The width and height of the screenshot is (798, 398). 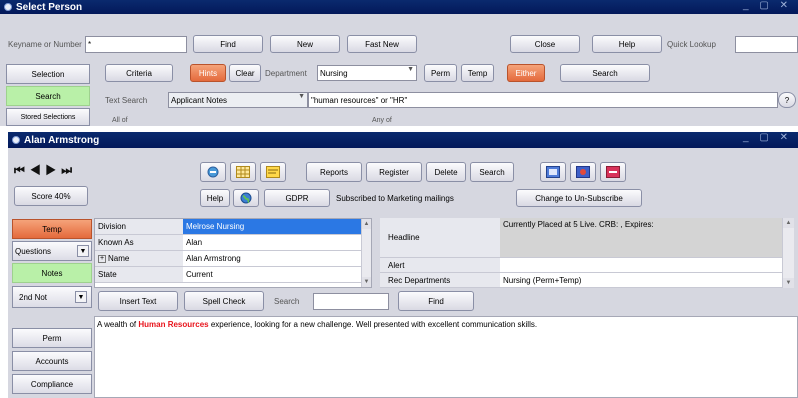 I want to click on delete-button: Delete, so click(x=446, y=172).